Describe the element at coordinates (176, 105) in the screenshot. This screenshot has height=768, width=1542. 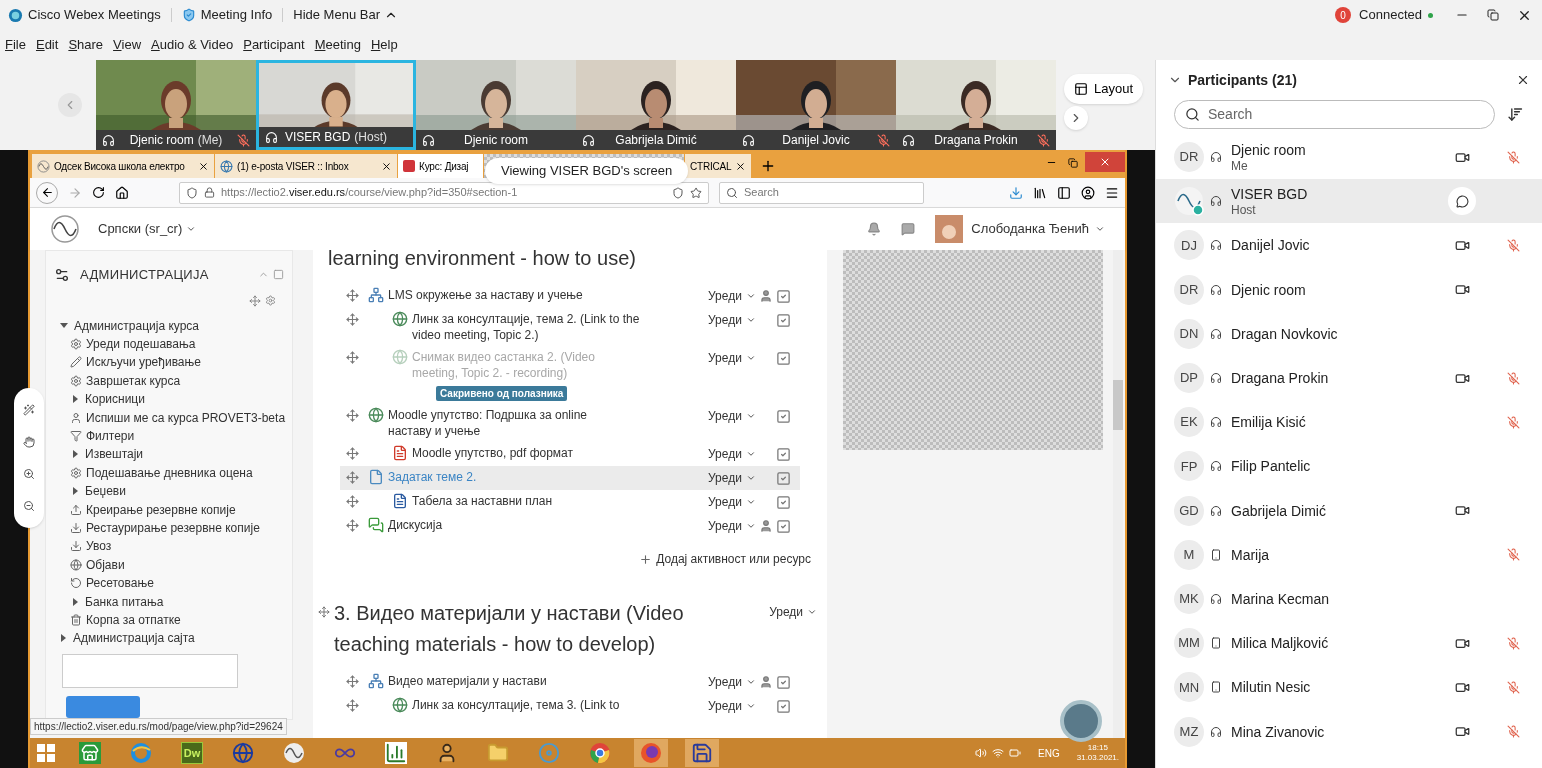
I see `video-tile: Djenic room (Me)` at that location.